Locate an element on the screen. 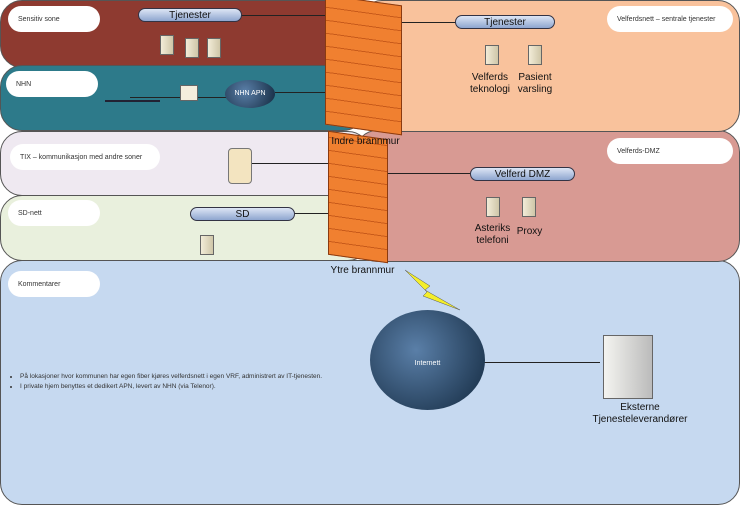 Image resolution: width=740 pixels, height=505 pixels. bus-velferd-dmz: Velferd DMZ is located at coordinates (522, 174).